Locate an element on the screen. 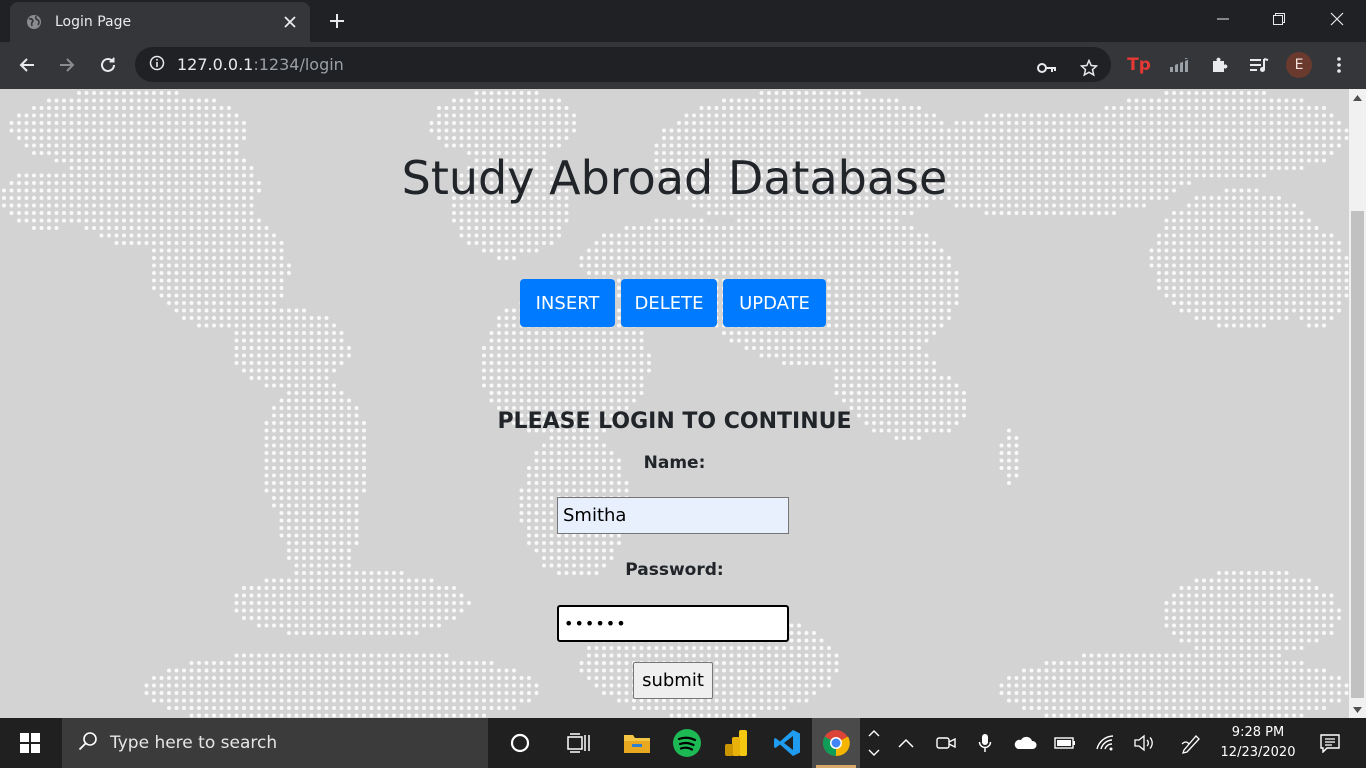 The image size is (1366, 768). microphone-icon is located at coordinates (985, 743).